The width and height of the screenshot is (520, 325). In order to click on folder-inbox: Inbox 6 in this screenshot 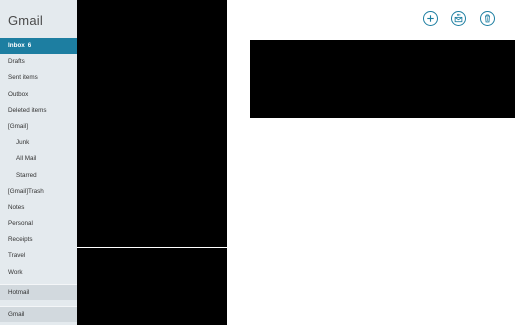, I will do `click(38, 46)`.